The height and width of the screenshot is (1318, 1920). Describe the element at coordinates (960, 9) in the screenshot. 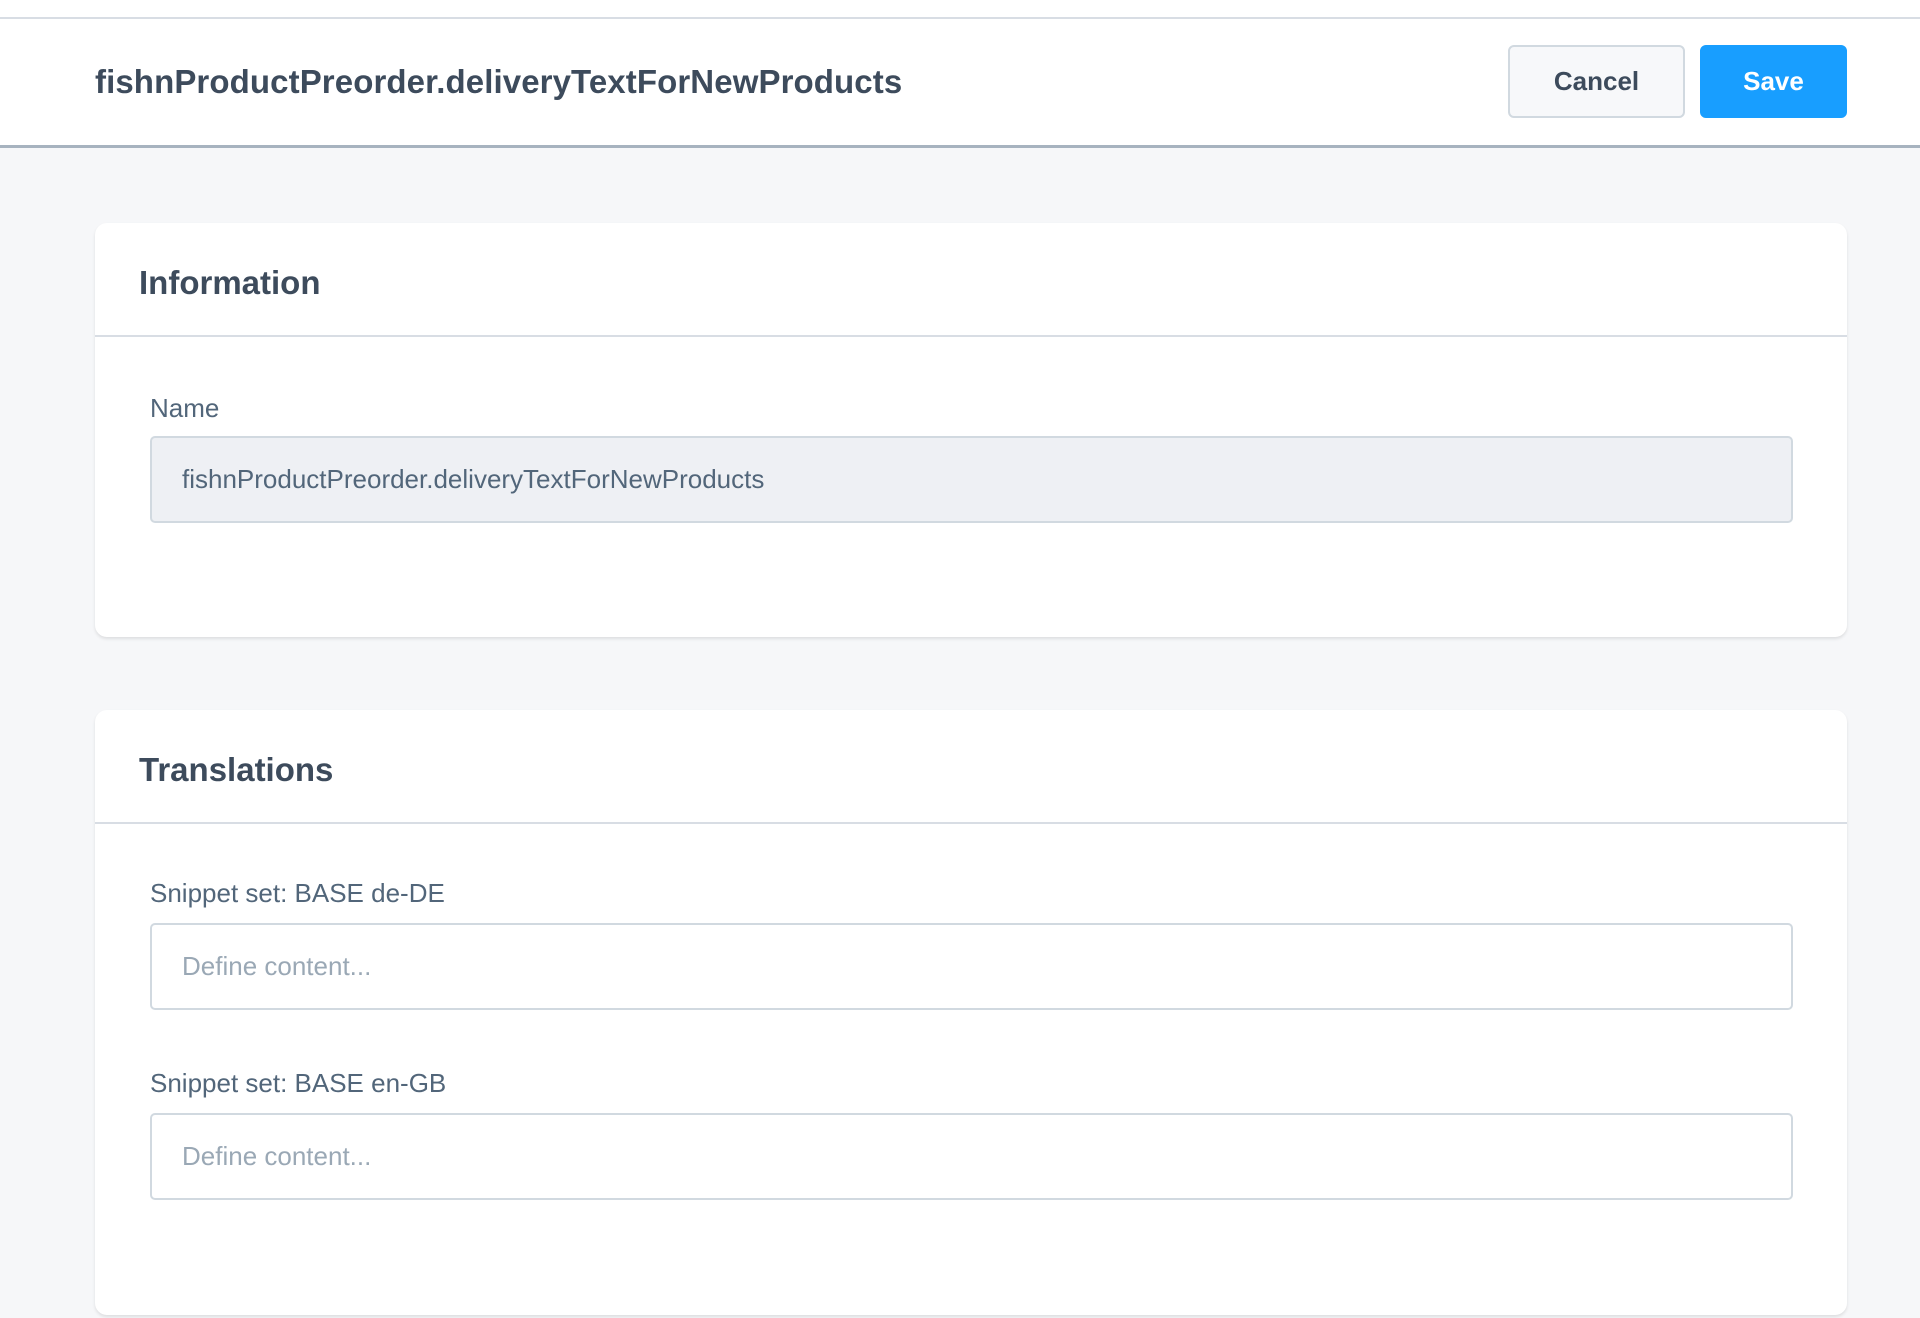

I see `top-strip` at that location.